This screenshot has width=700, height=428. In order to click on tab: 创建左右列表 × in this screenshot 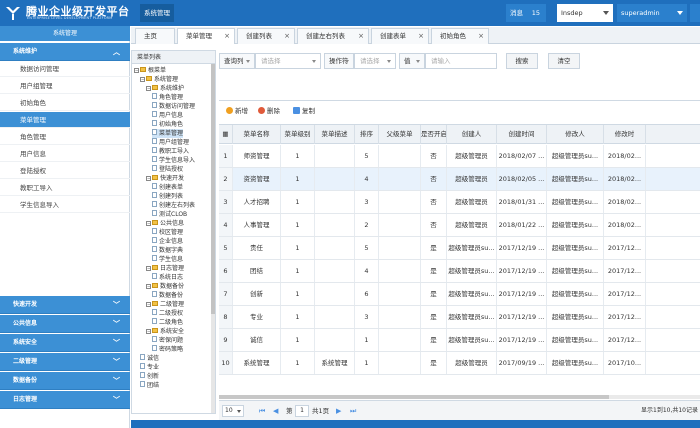, I will do `click(333, 36)`.